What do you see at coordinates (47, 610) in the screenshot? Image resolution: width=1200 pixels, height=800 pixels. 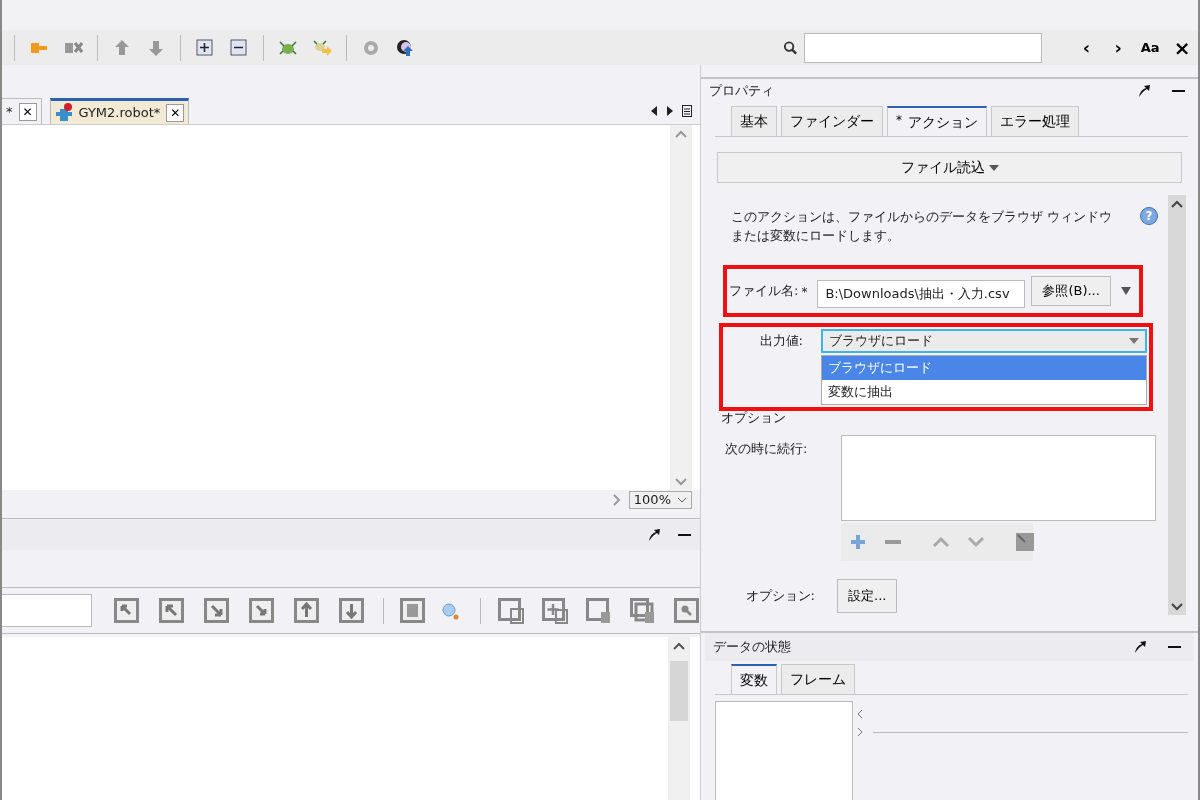 I see `filter-field` at bounding box center [47, 610].